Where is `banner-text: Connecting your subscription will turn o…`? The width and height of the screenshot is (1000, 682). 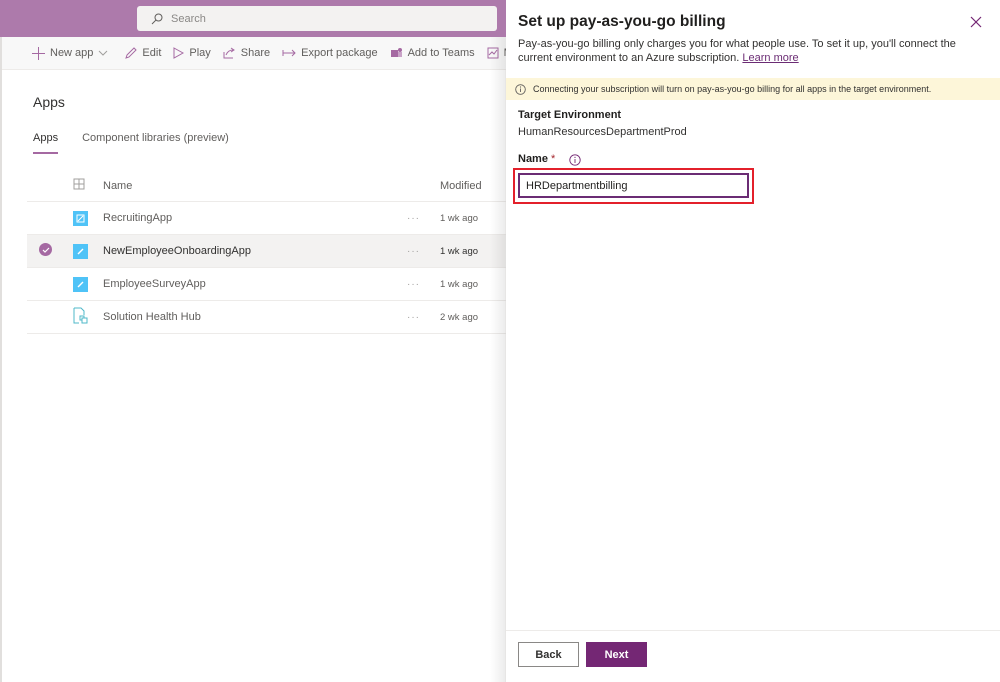 banner-text: Connecting your subscription will turn o… is located at coordinates (732, 89).